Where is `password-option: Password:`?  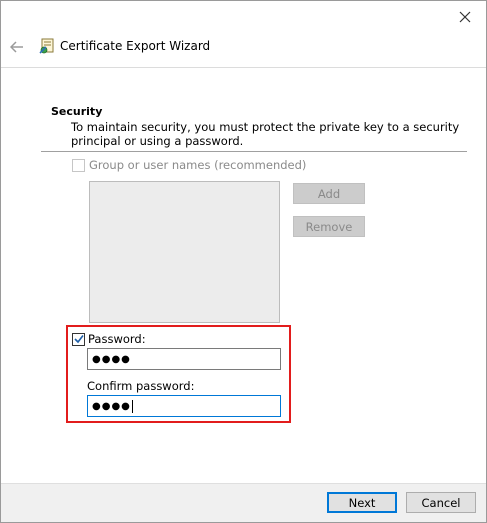 password-option: Password: is located at coordinates (109, 339).